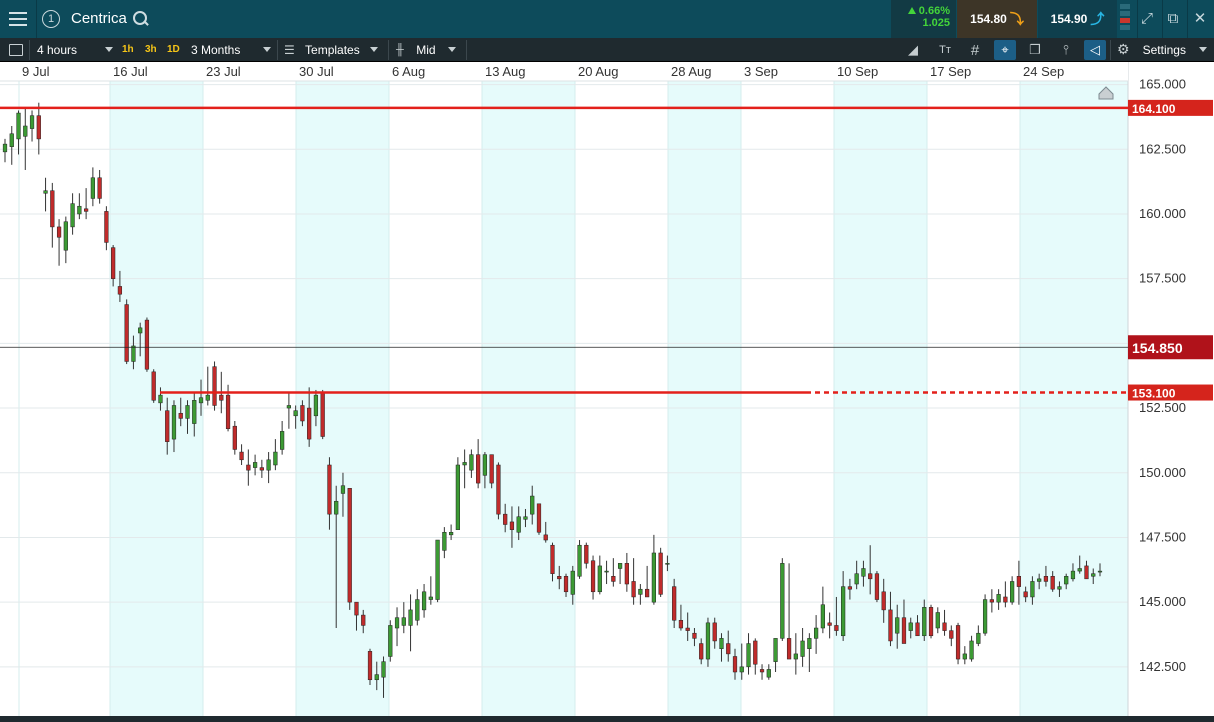 This screenshot has width=1214, height=722. Describe the element at coordinates (1154, 109) in the screenshot. I see `price-tag-164: 164.100` at that location.